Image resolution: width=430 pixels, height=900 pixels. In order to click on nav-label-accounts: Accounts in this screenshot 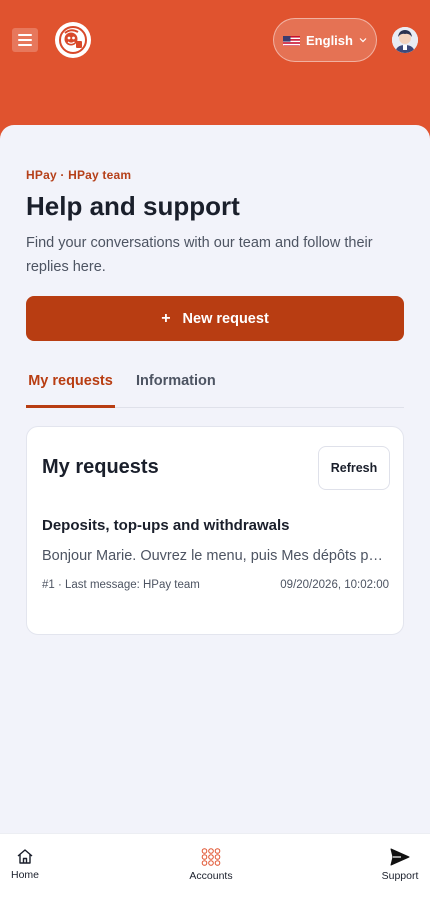, I will do `click(211, 876)`.